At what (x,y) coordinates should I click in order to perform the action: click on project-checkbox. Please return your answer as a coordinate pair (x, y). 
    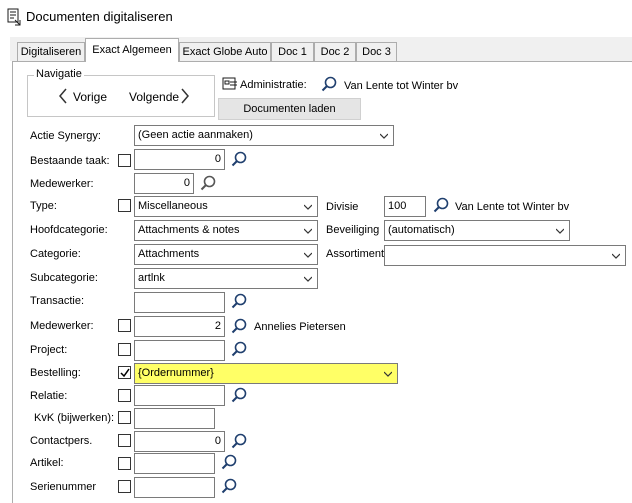
    Looking at the image, I should click on (124, 349).